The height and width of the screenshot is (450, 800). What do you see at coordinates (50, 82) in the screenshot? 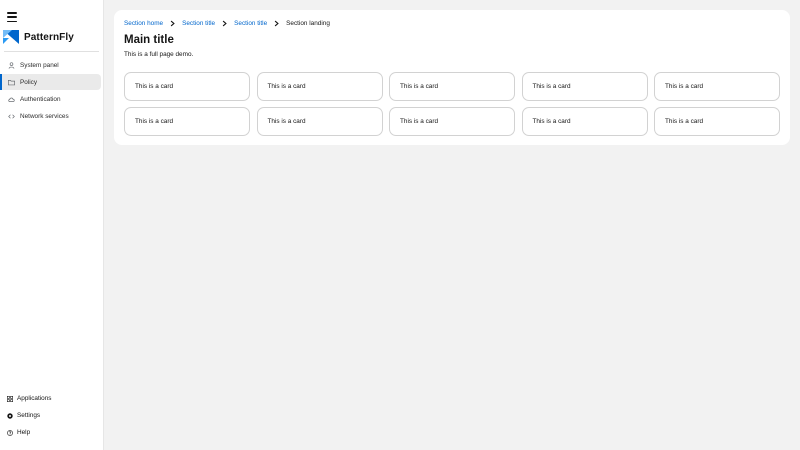
I see `sidebar-item-policy: Policy` at bounding box center [50, 82].